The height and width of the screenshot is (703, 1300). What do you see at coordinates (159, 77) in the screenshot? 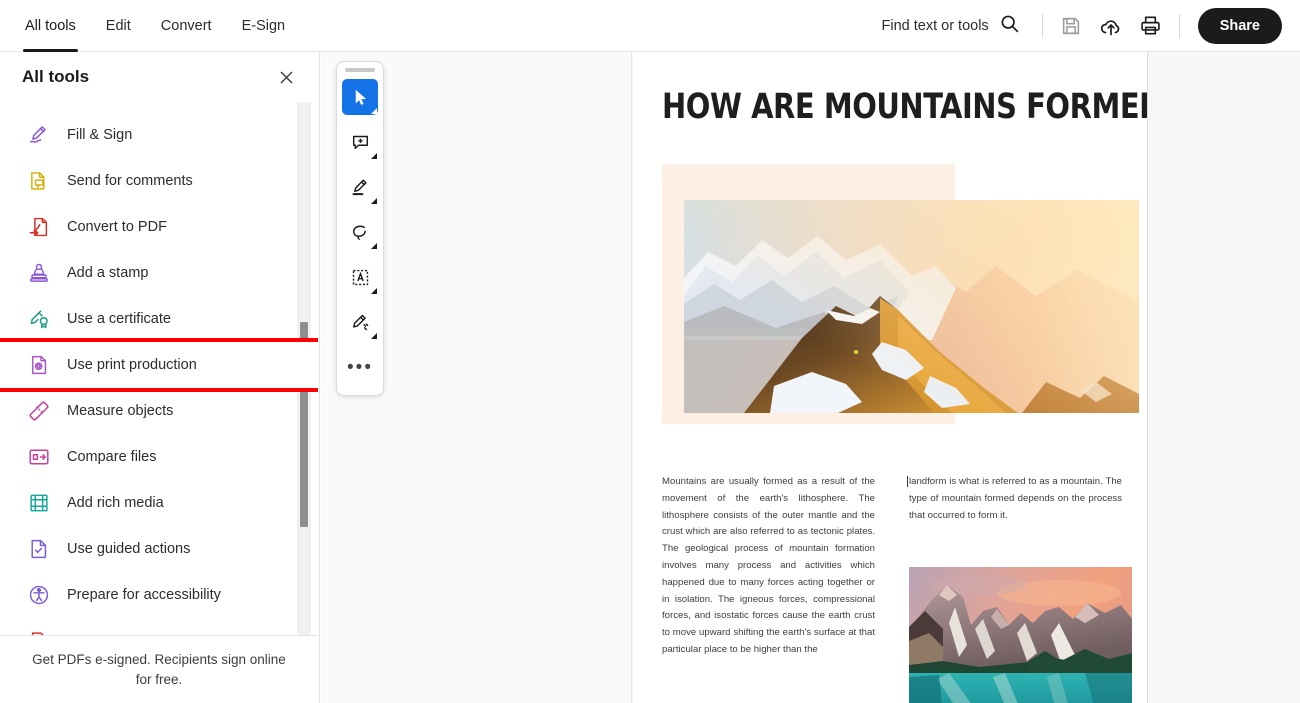
I see `sidebar-header: All tools` at bounding box center [159, 77].